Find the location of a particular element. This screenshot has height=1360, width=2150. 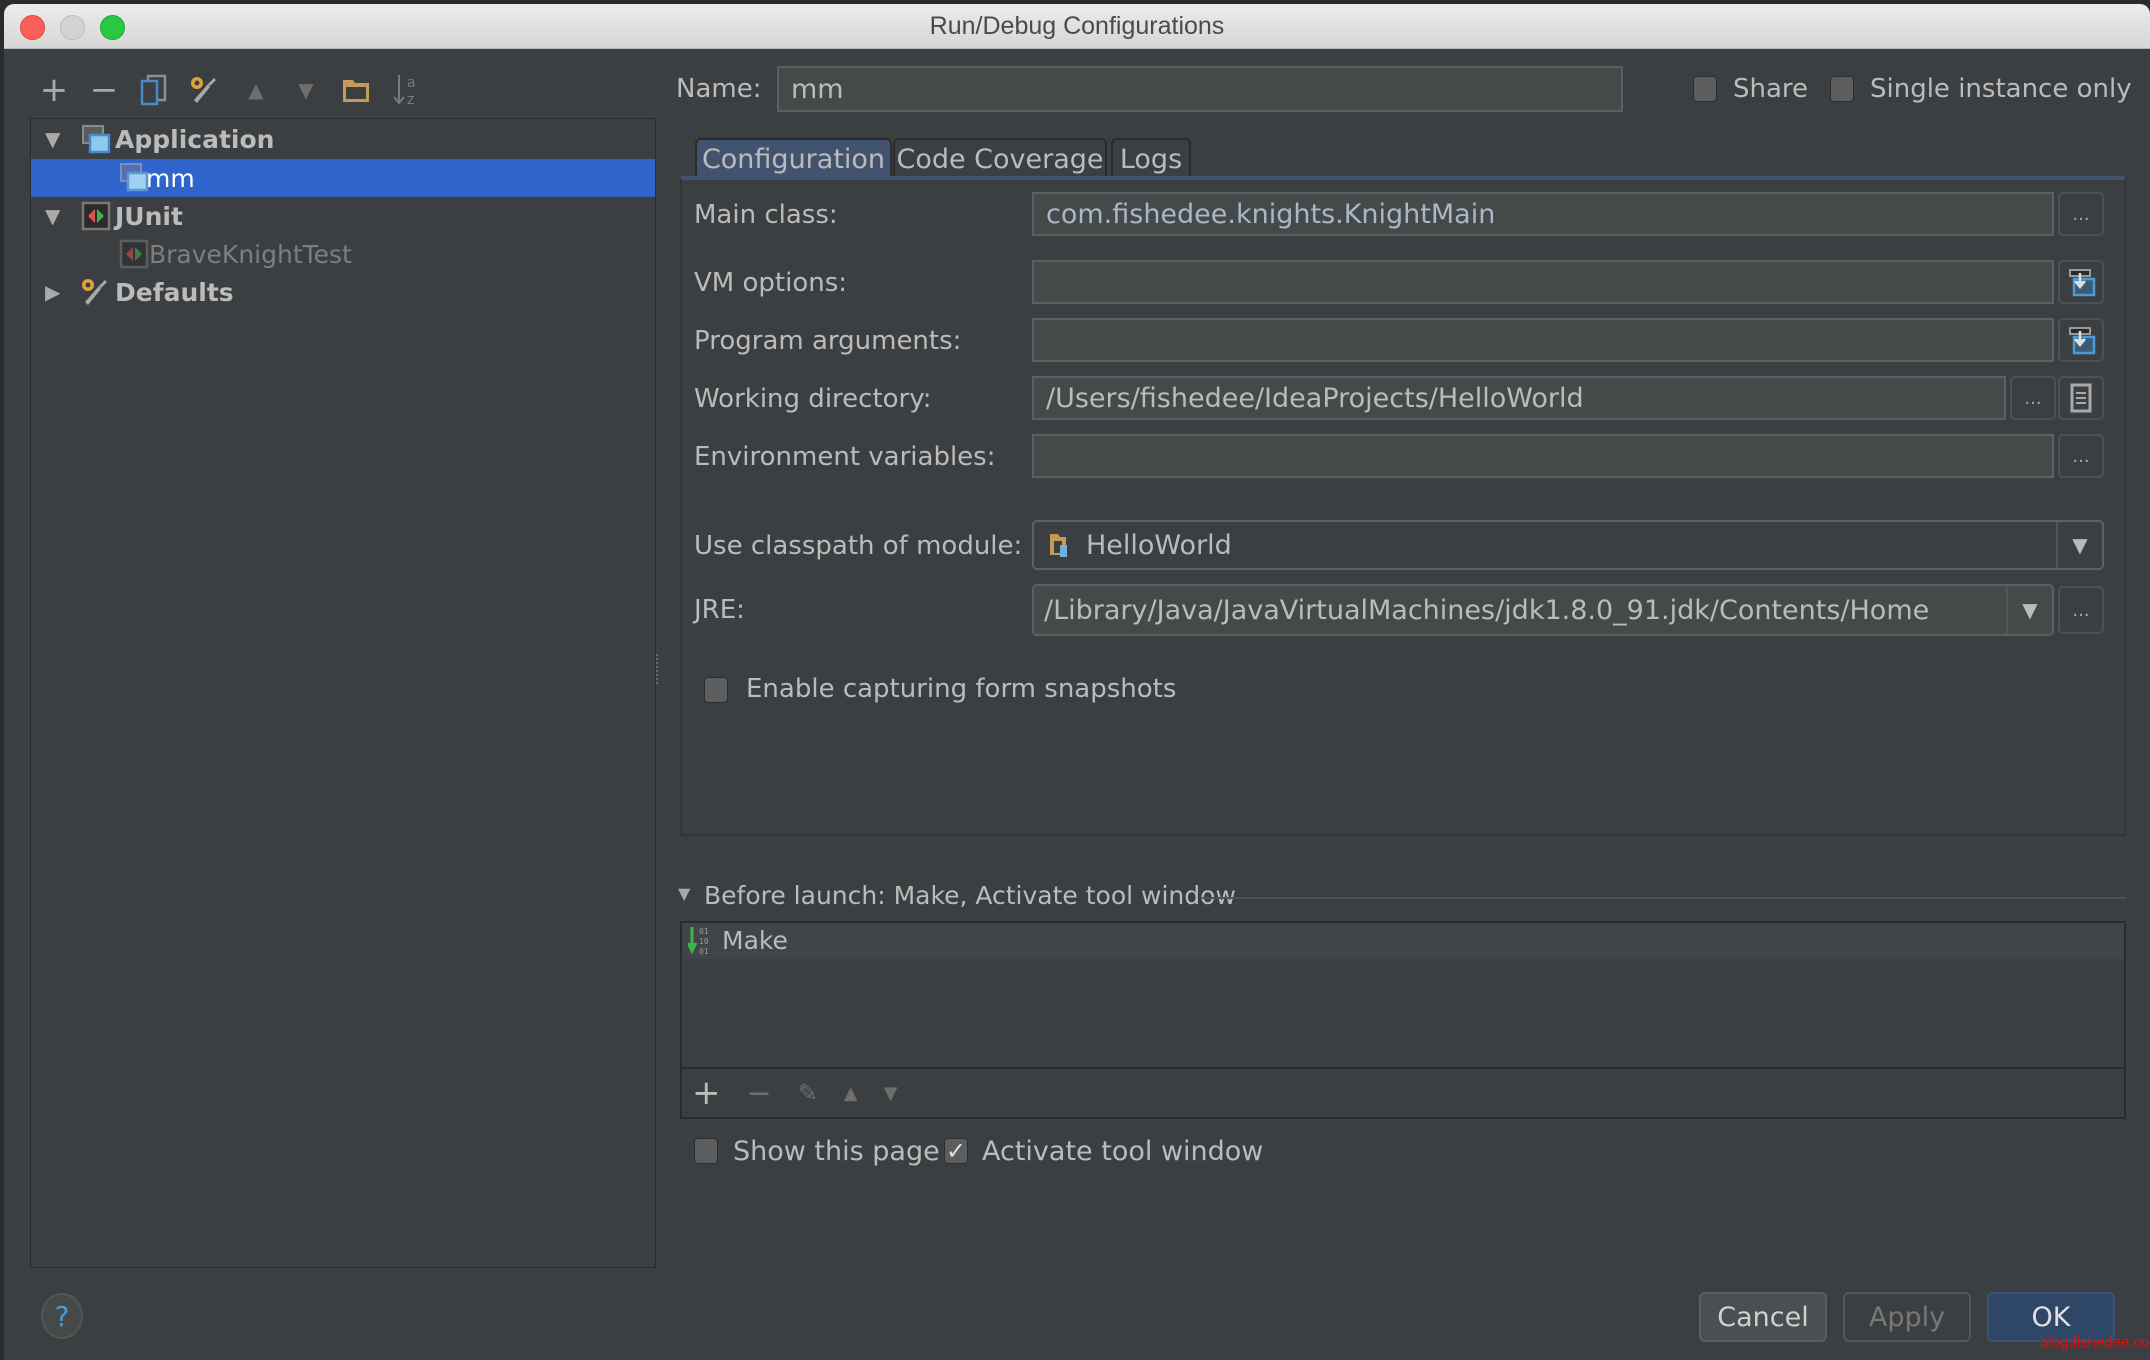

main-class-value: com.fishedee.knights.KnightMain is located at coordinates (1271, 214).